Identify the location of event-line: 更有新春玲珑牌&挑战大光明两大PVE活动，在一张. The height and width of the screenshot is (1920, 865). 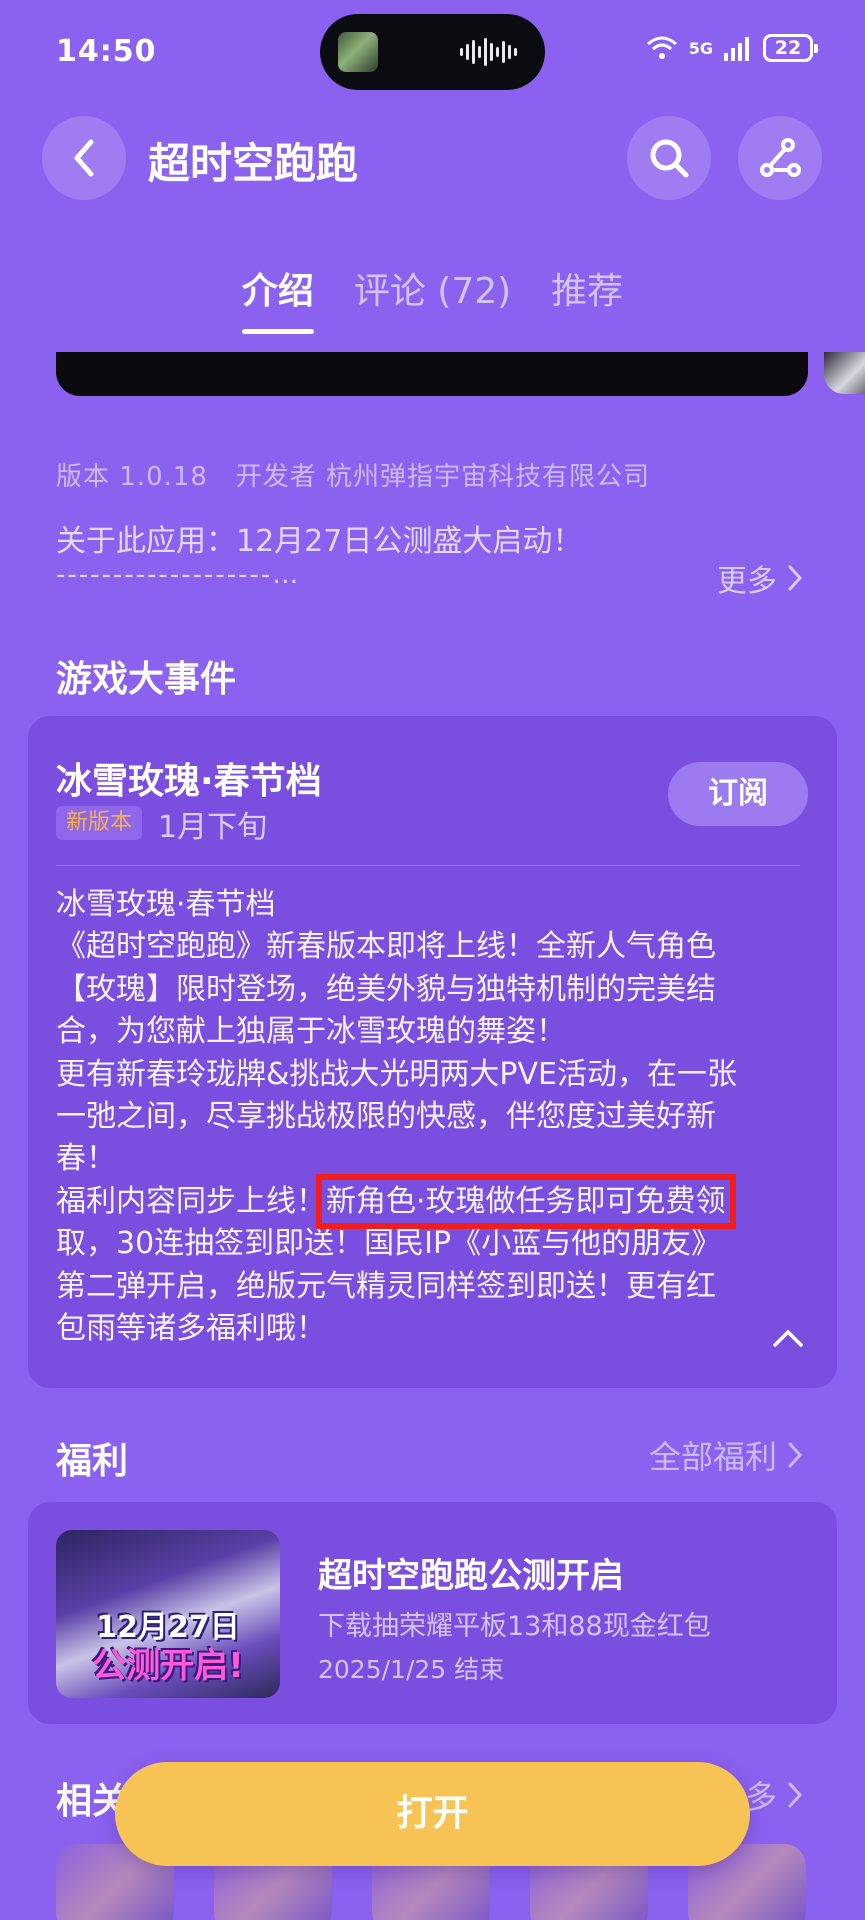
(396, 1074).